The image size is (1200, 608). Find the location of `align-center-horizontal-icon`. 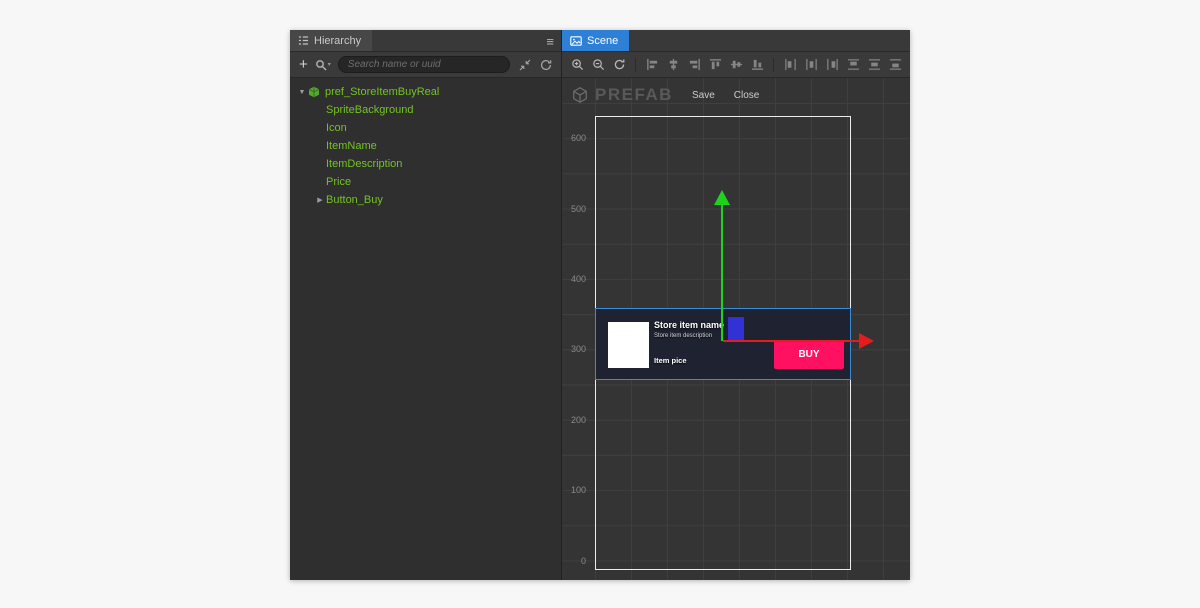

align-center-horizontal-icon is located at coordinates (673, 65).